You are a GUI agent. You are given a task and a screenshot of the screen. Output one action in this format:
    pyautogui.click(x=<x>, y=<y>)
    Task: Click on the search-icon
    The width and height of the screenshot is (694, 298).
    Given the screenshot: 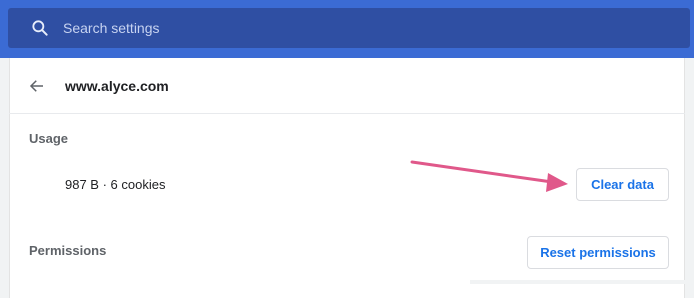 What is the action you would take?
    pyautogui.click(x=40, y=28)
    